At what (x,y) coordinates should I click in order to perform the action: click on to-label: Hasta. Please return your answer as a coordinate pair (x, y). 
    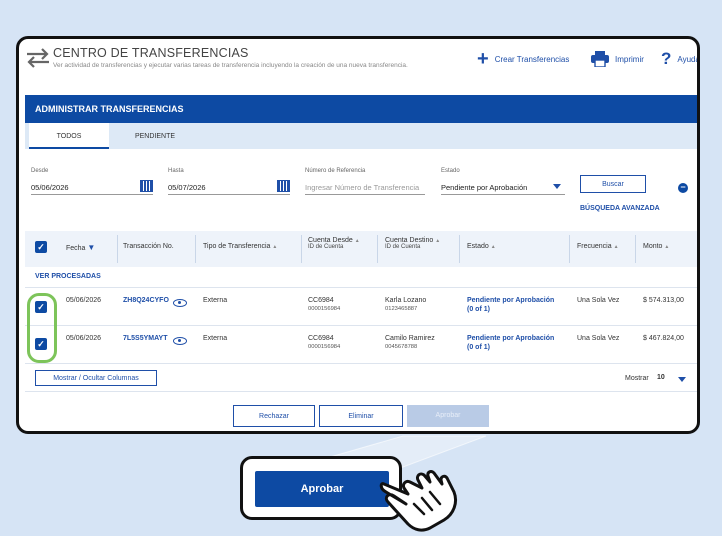
    Looking at the image, I should click on (176, 171).